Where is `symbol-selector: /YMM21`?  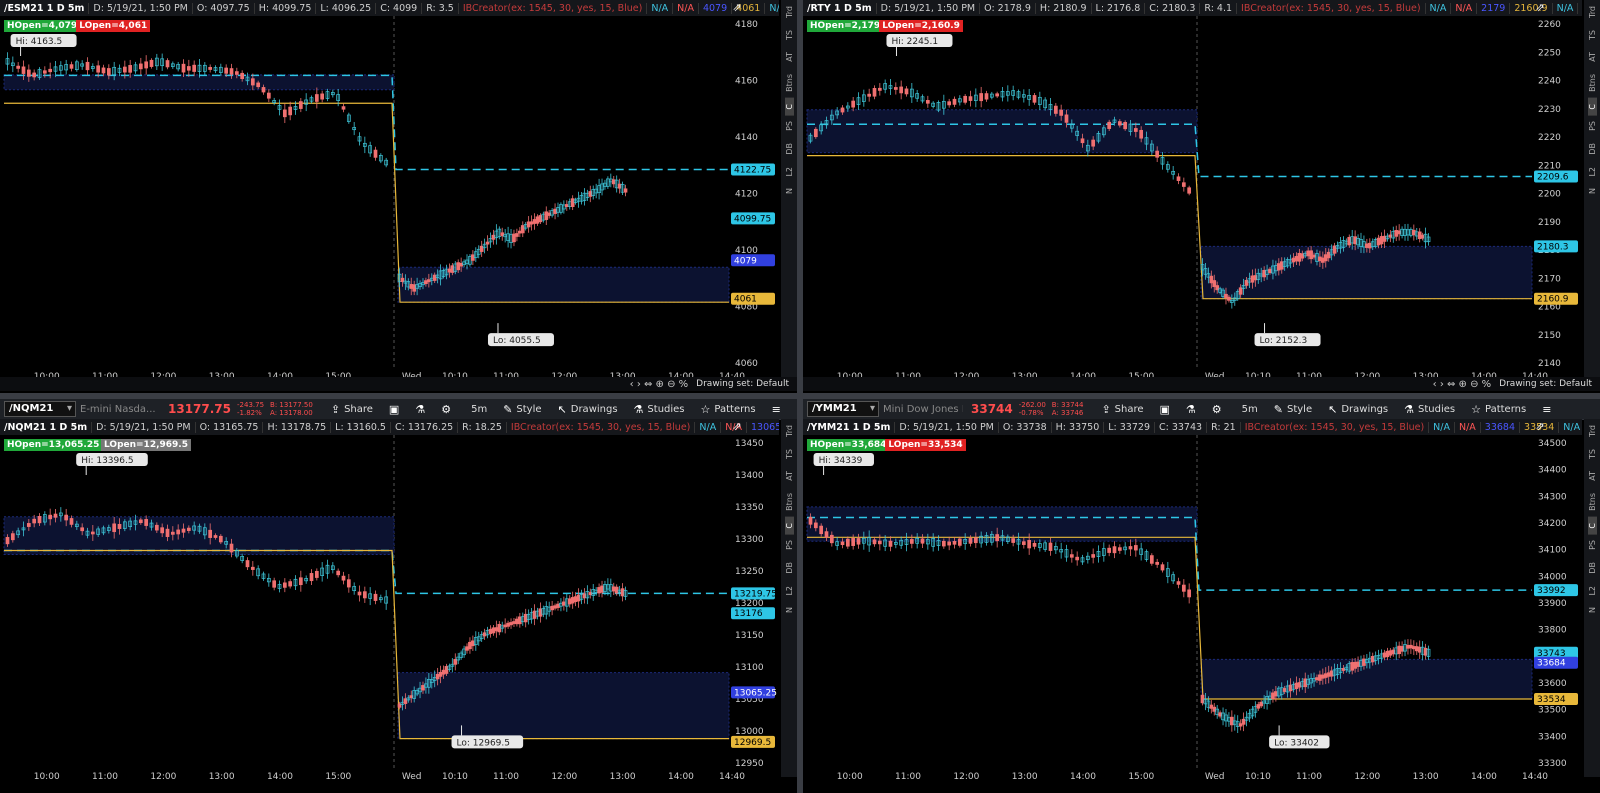 symbol-selector: /YMM21 is located at coordinates (843, 409).